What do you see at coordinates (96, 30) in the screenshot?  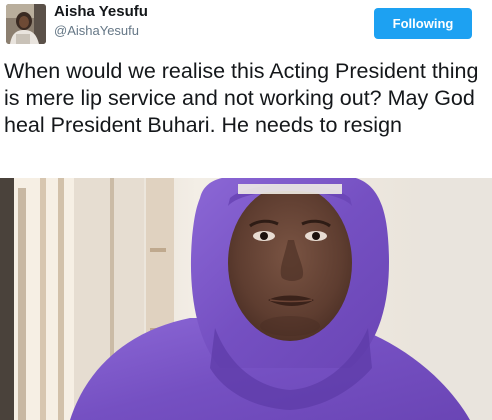 I see `user-handle: @AishaYesufu` at bounding box center [96, 30].